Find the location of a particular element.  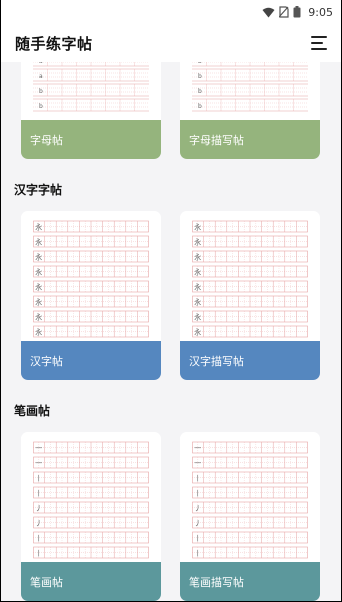

card-label-text: 笔画帖 is located at coordinates (46, 582).